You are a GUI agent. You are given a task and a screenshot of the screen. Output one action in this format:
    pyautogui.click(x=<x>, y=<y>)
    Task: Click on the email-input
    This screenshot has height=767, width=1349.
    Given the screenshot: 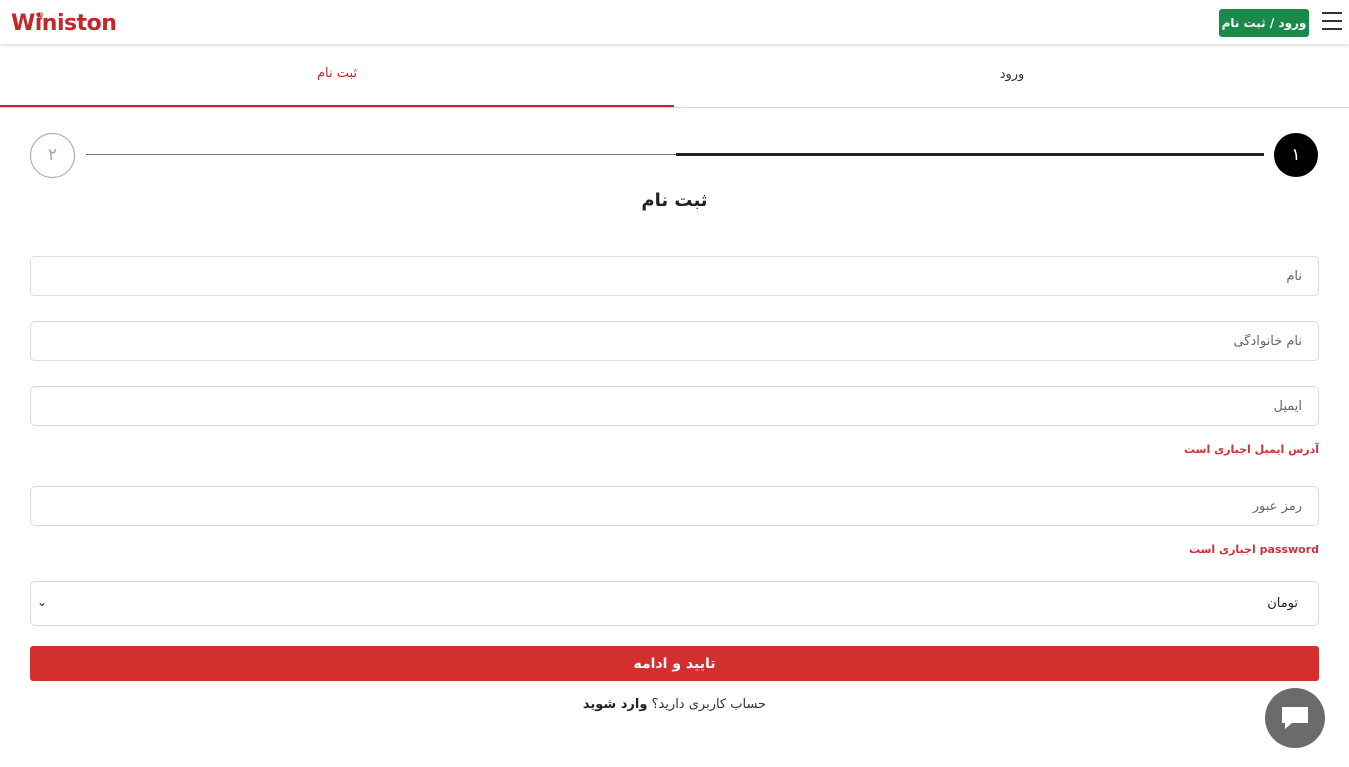 What is the action you would take?
    pyautogui.click(x=674, y=406)
    